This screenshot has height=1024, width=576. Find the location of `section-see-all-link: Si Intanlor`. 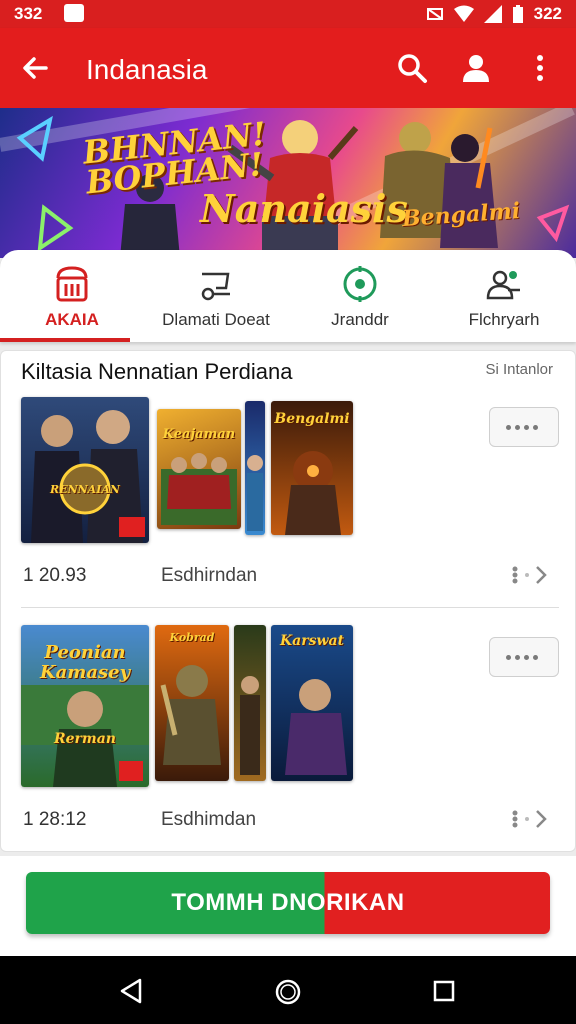

section-see-all-link: Si Intanlor is located at coordinates (519, 369).